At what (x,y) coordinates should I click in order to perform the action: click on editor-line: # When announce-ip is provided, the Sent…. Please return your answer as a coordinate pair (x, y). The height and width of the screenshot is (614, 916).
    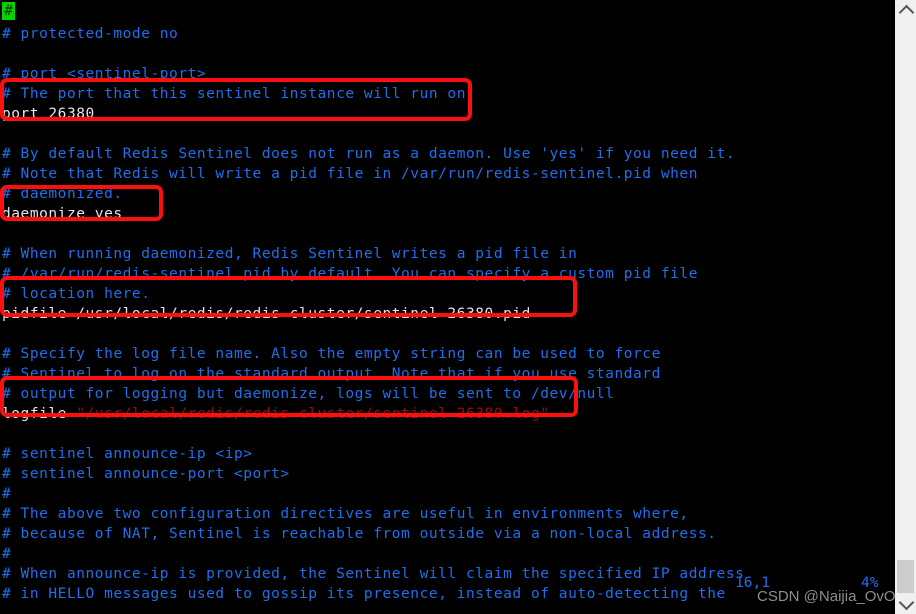
    Looking at the image, I should click on (373, 574).